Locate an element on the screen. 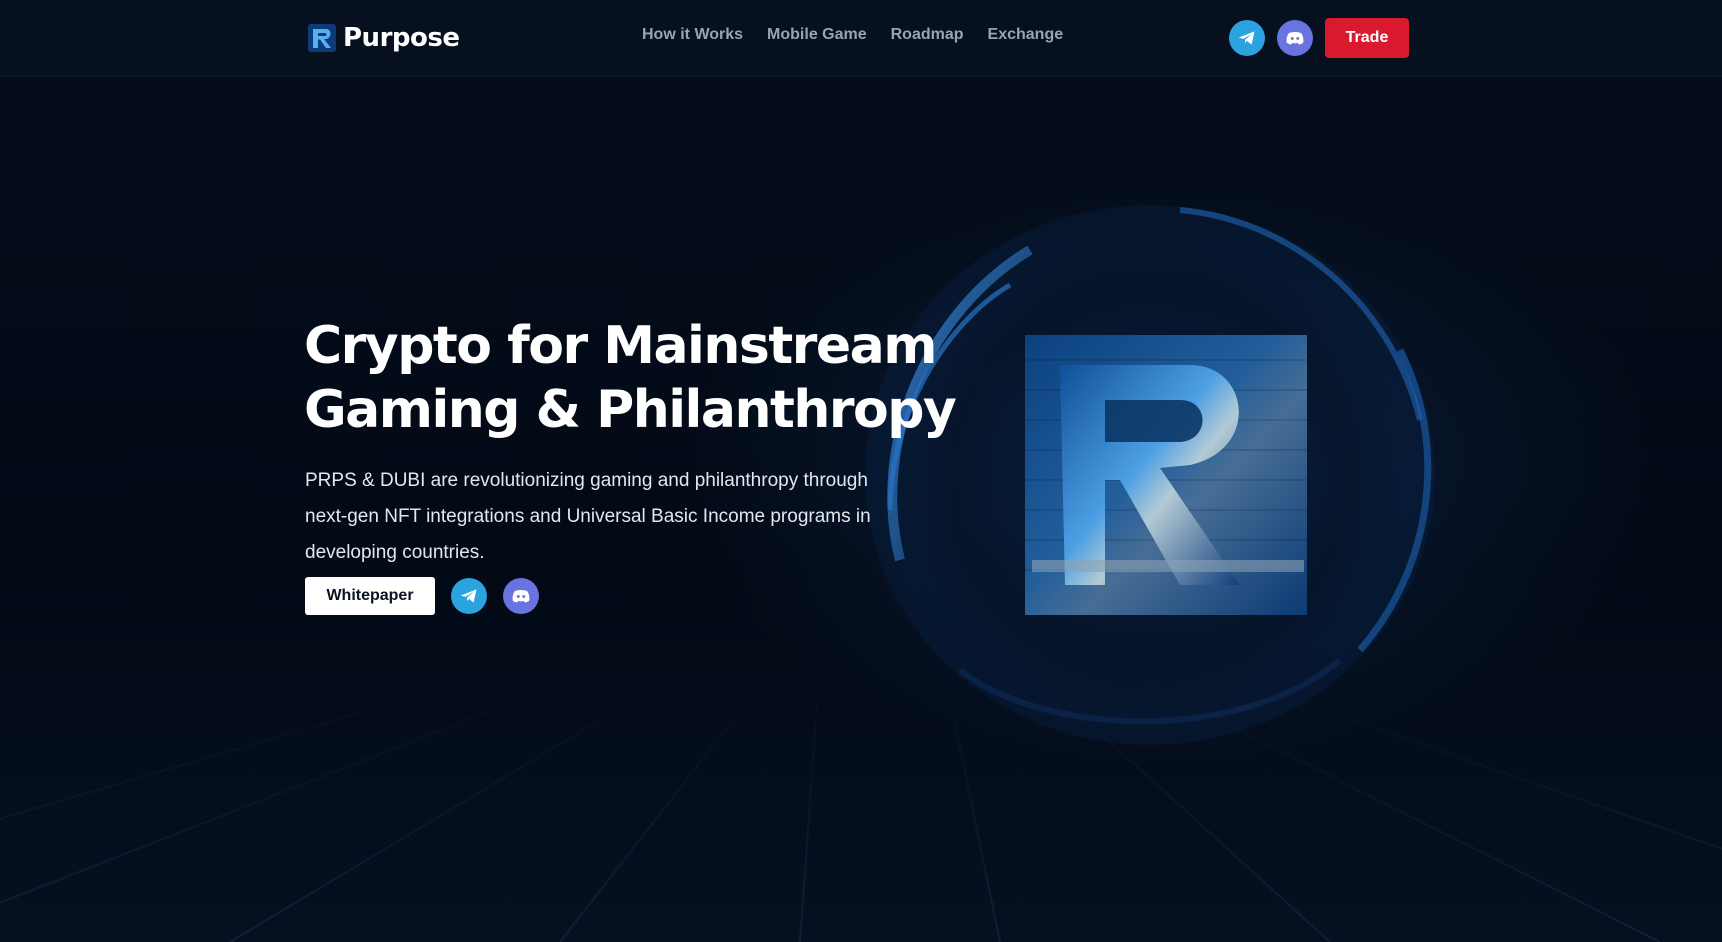 The width and height of the screenshot is (1722, 942). hero-discord-button is located at coordinates (521, 596).